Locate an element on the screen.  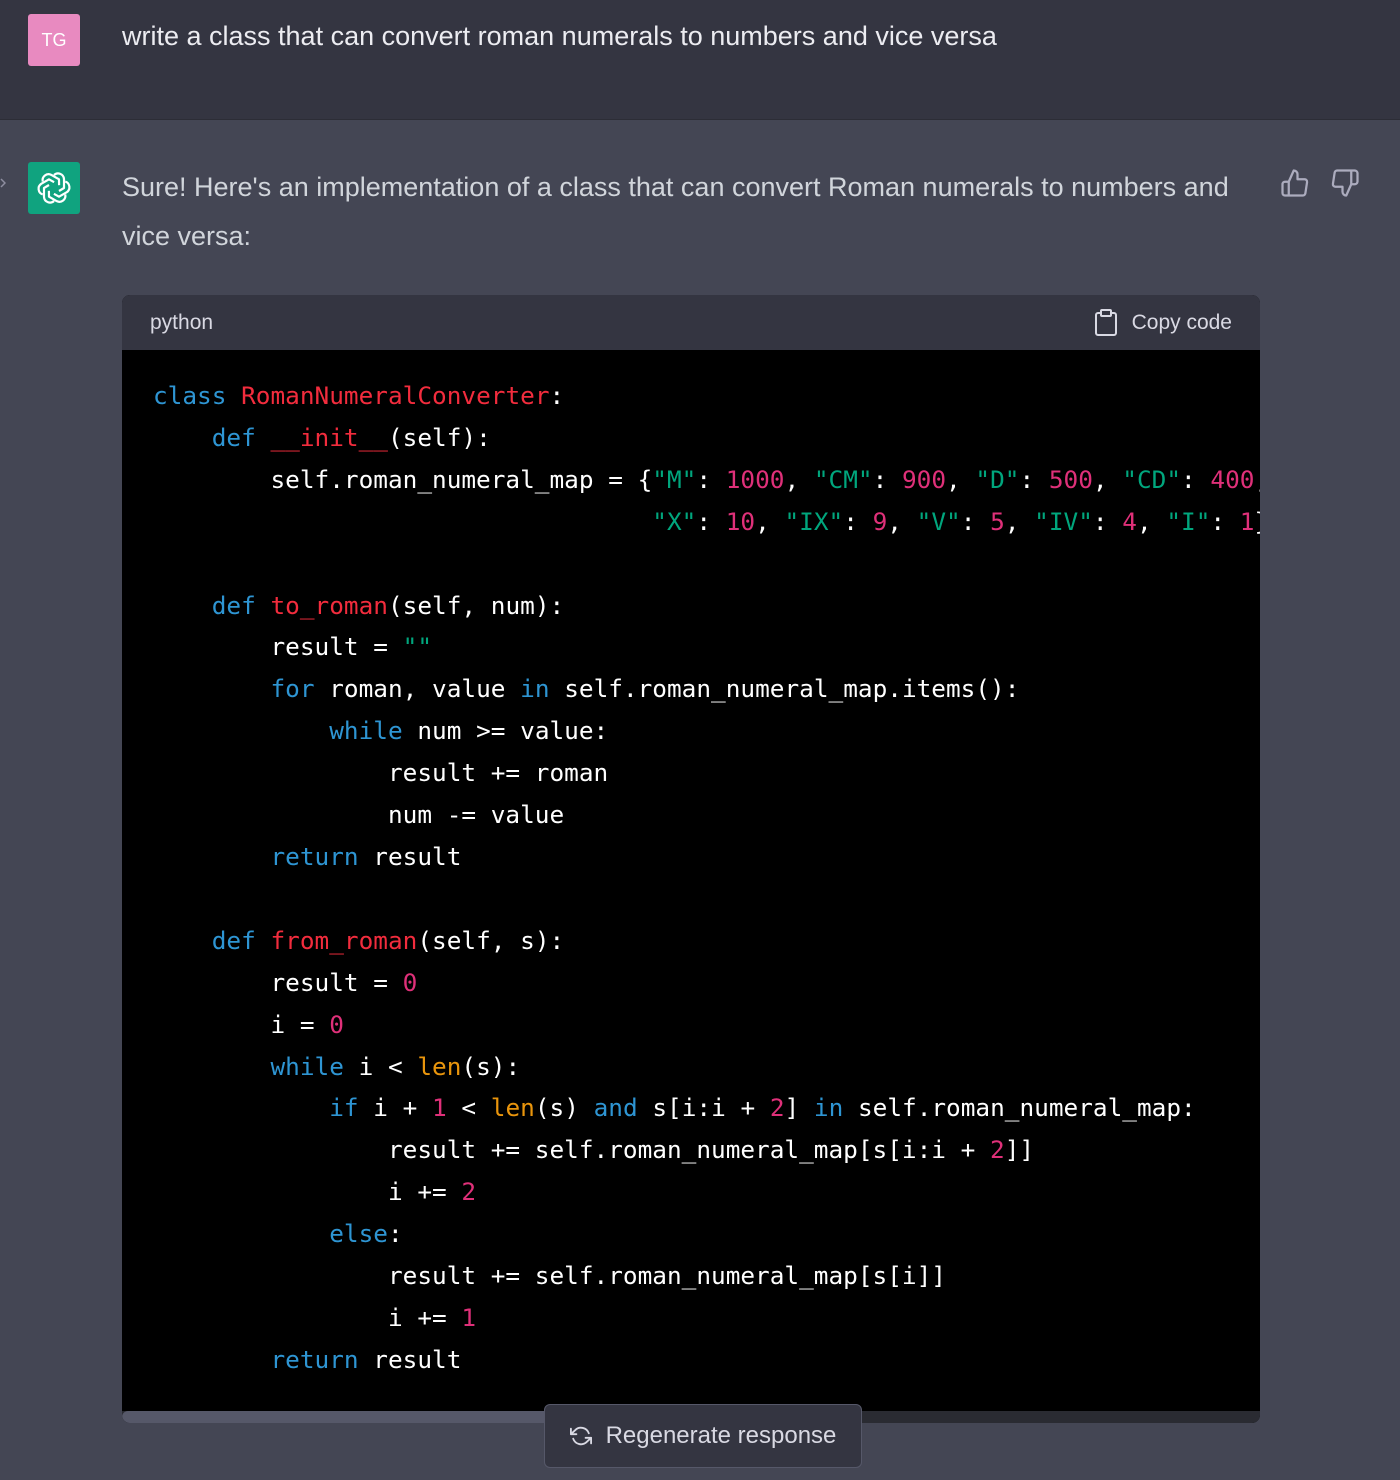
clipboard-icon is located at coordinates (1105, 322).